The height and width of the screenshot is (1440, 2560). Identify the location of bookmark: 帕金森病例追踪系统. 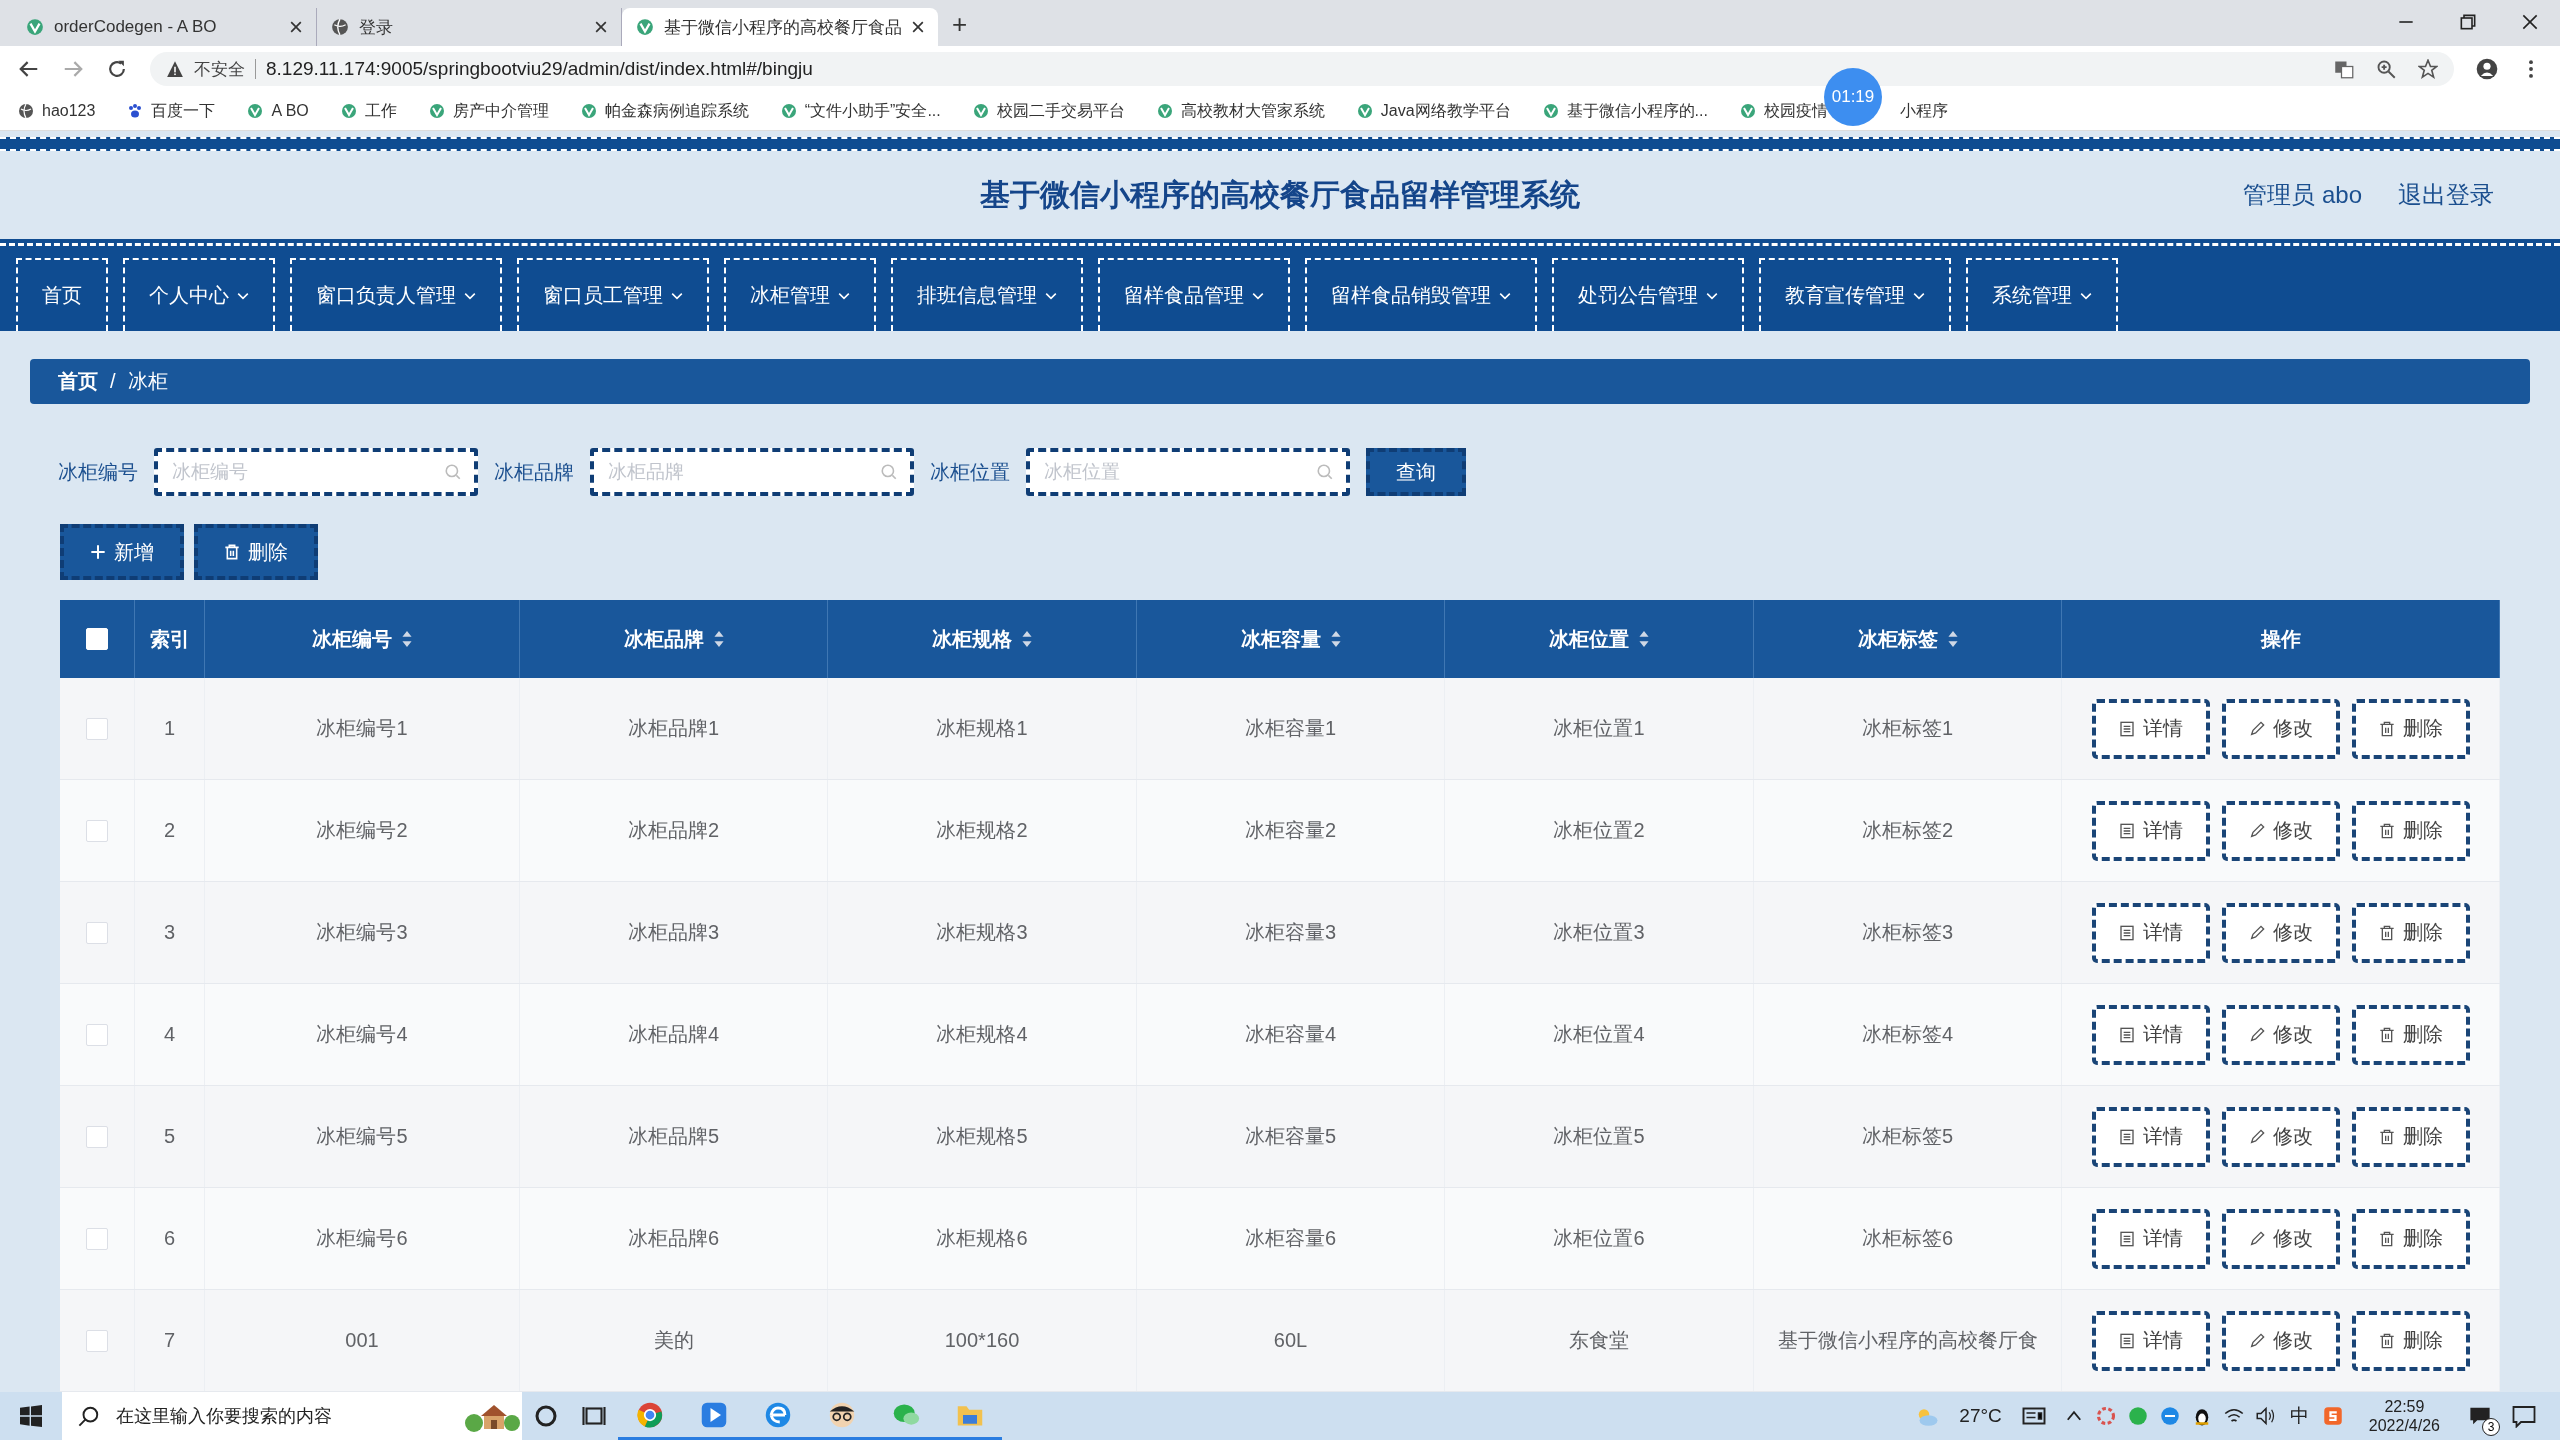
(664, 111).